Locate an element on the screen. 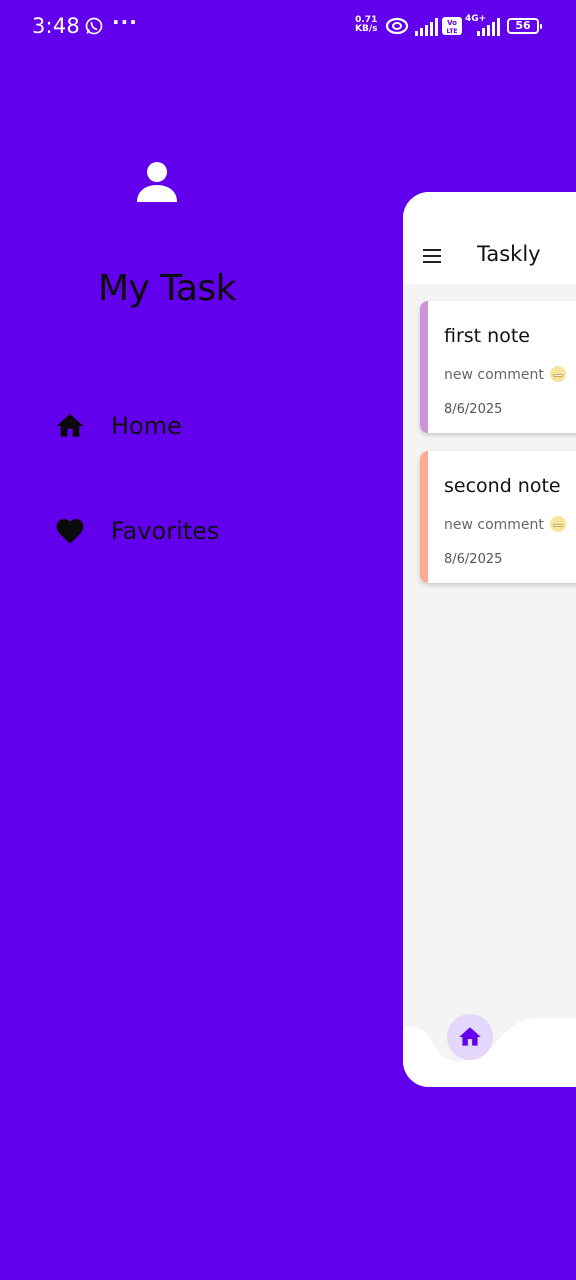  note-card: first note new comment 8/6/2025 is located at coordinates (498, 367).